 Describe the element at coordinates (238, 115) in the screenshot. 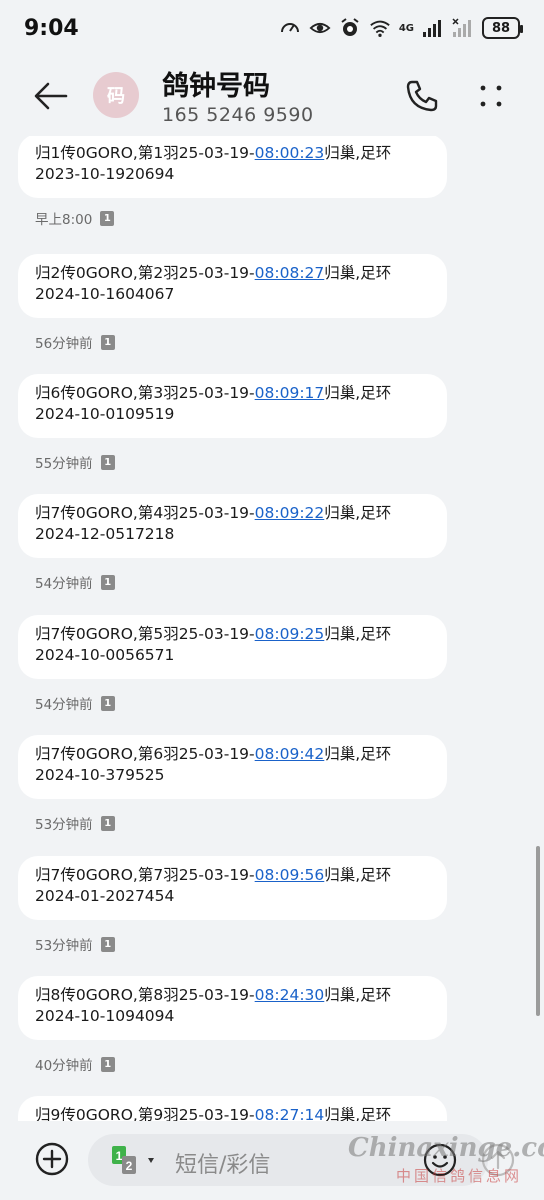

I see `contact-number: 165 5246 9590` at that location.